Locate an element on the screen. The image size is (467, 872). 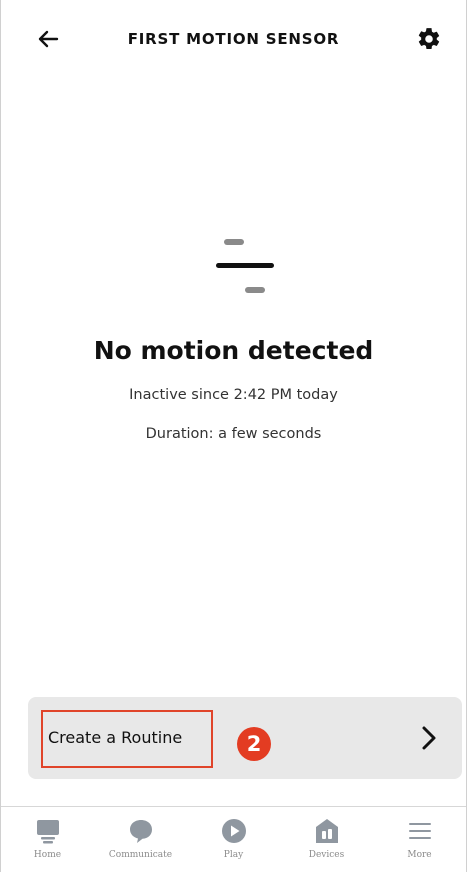
home-icon is located at coordinates (48, 831).